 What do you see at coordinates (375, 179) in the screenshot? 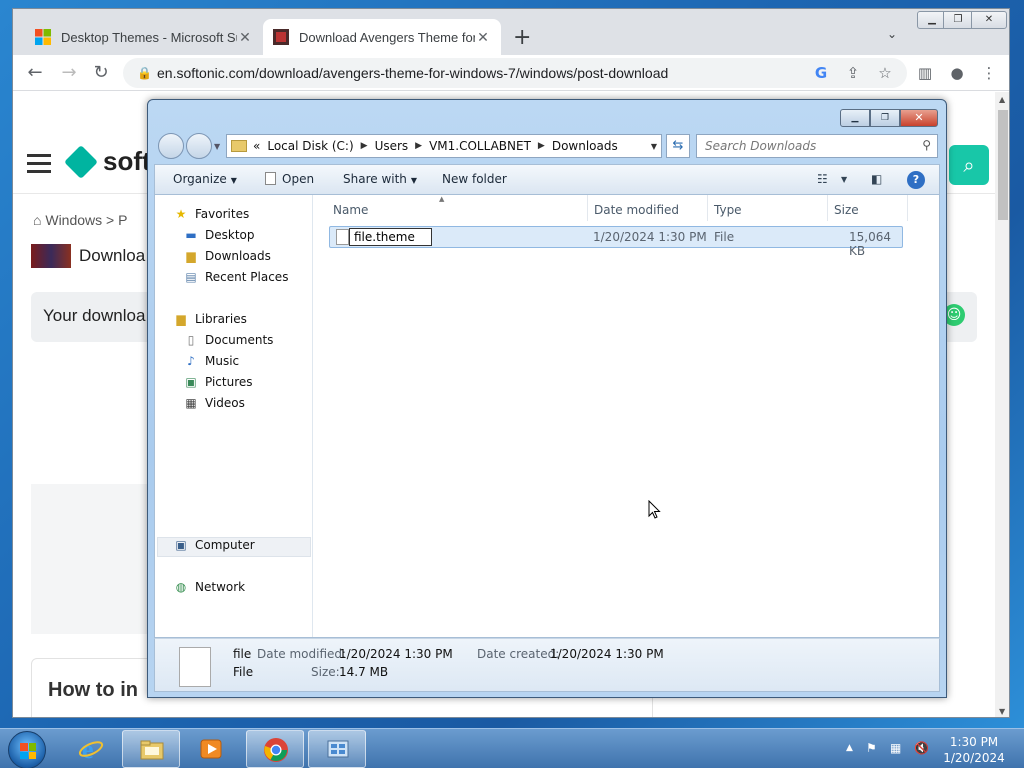
I see `share-with-label: Share with` at bounding box center [375, 179].